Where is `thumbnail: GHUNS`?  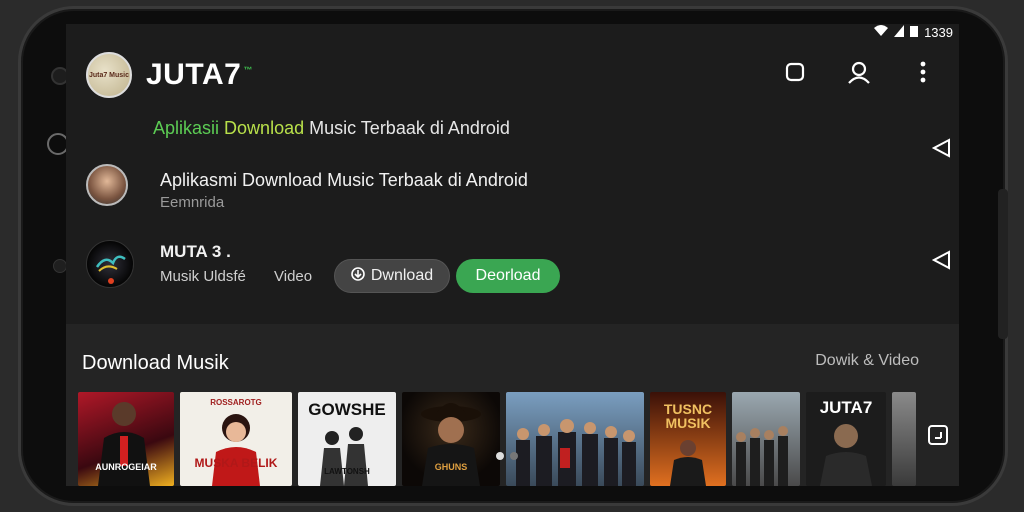 thumbnail: GHUNS is located at coordinates (451, 439).